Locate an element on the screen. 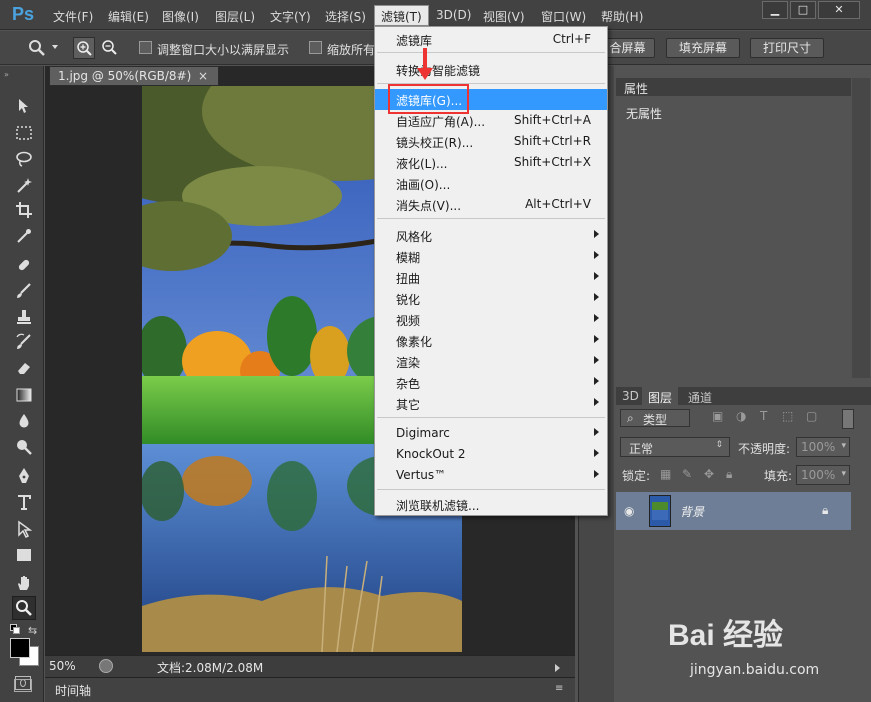 This screenshot has height=702, width=871. lock-all-icon: 🔒︎ is located at coordinates (729, 474).